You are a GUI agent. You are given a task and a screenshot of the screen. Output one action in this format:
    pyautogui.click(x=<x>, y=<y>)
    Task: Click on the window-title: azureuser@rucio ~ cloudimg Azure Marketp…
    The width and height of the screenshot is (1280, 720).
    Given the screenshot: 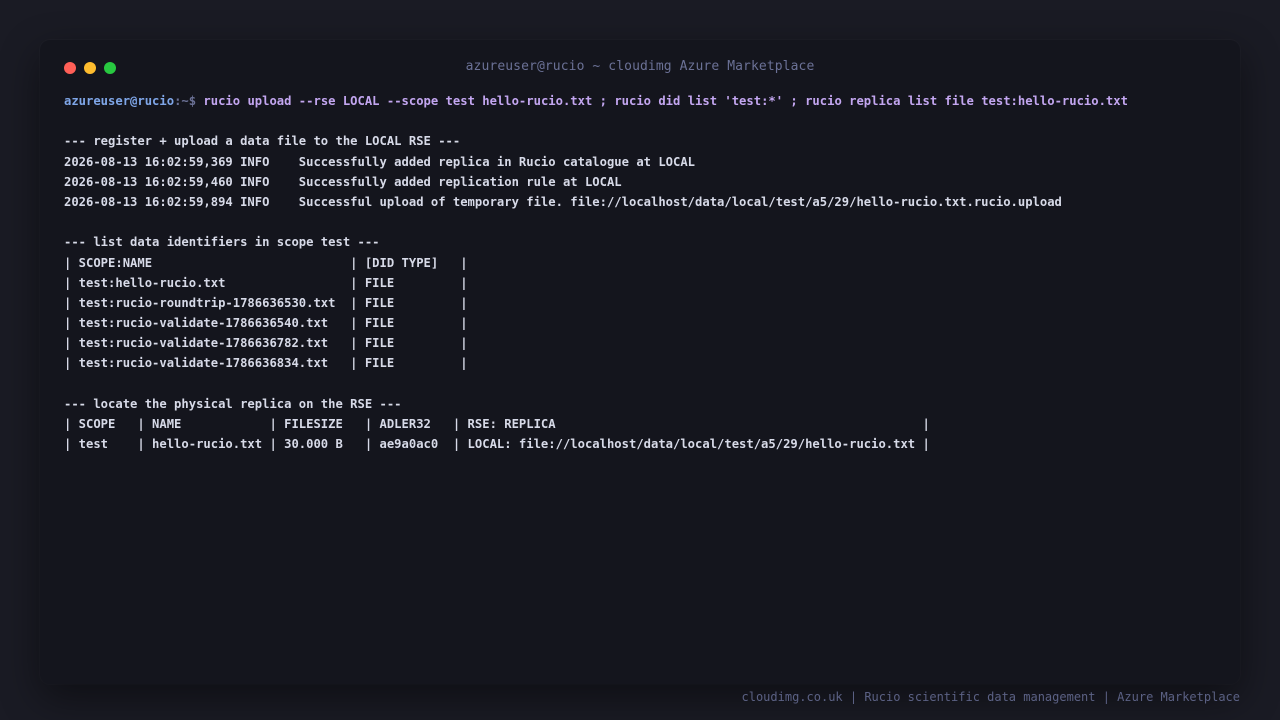 What is the action you would take?
    pyautogui.click(x=640, y=66)
    